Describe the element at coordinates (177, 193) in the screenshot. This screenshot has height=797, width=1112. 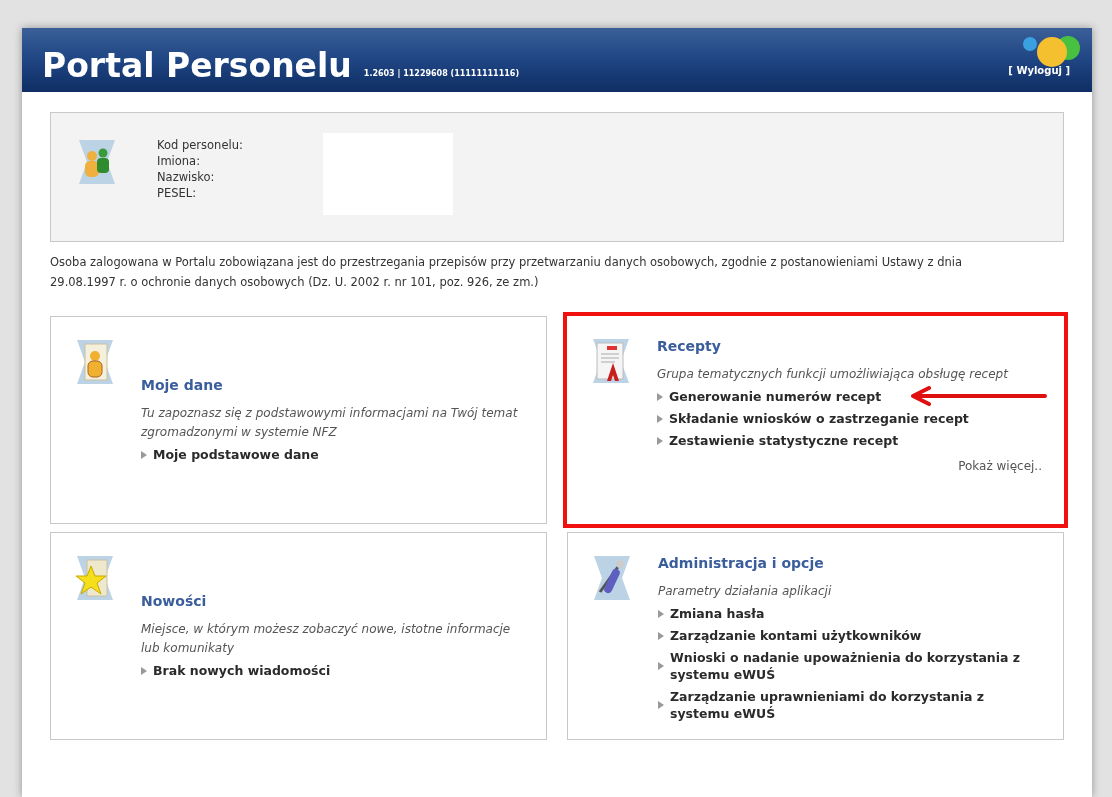
I see `profile-label: PESEL:` at that location.